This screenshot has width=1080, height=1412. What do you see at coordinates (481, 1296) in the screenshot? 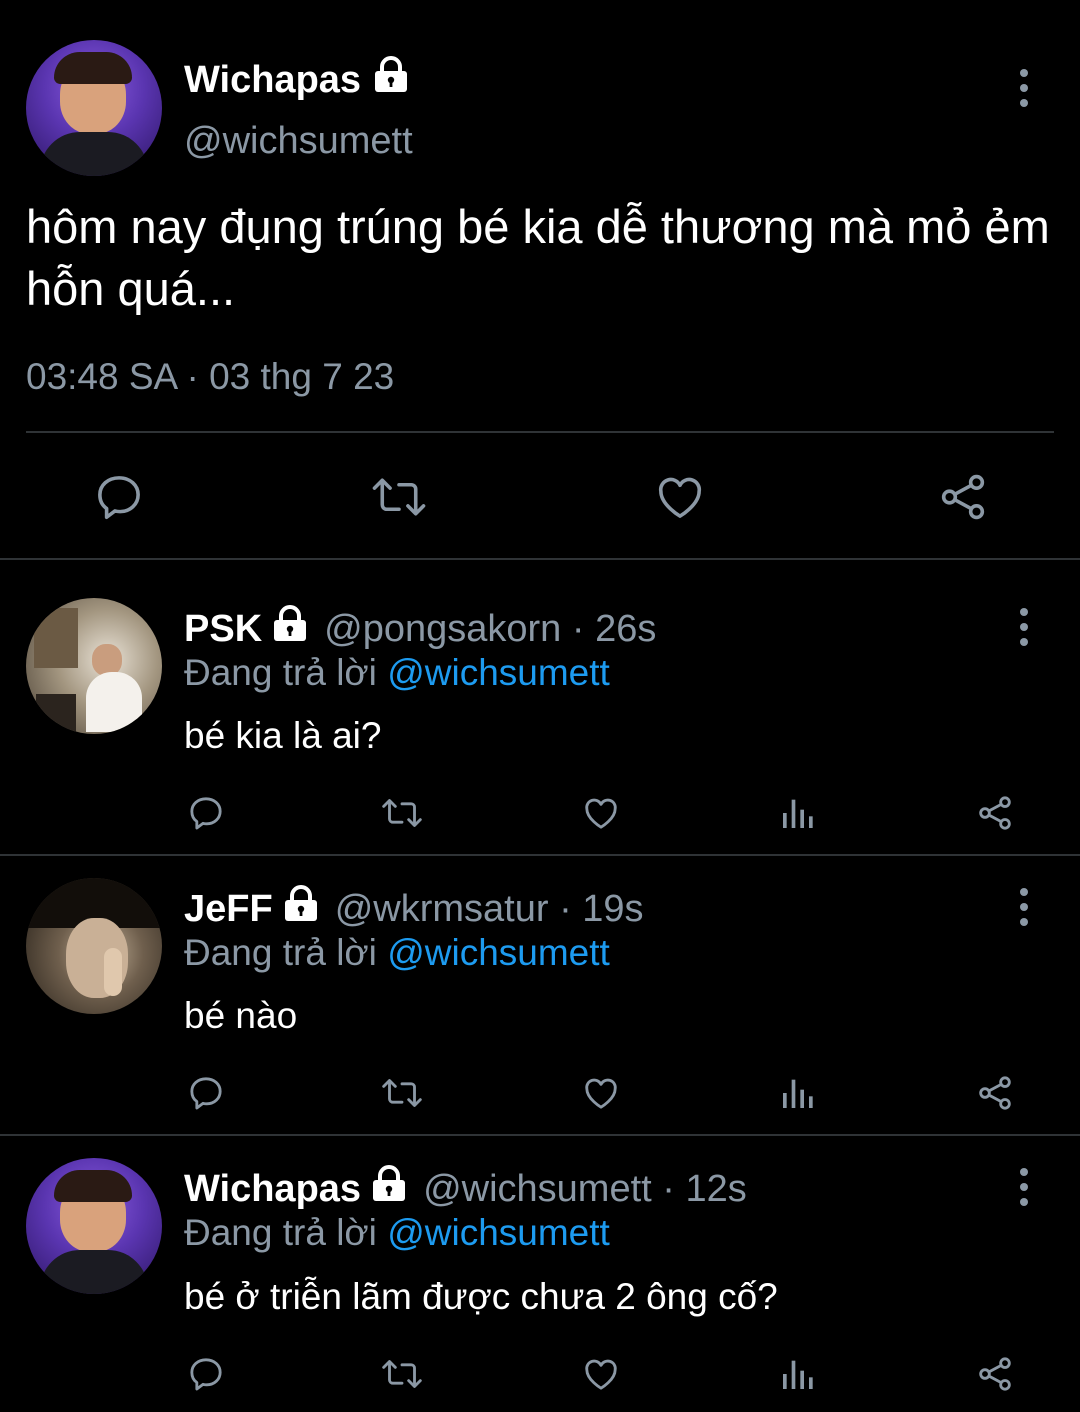
I see `tweet-text: bé ở triễn lãm được chưa 2 ông cố?` at bounding box center [481, 1296].